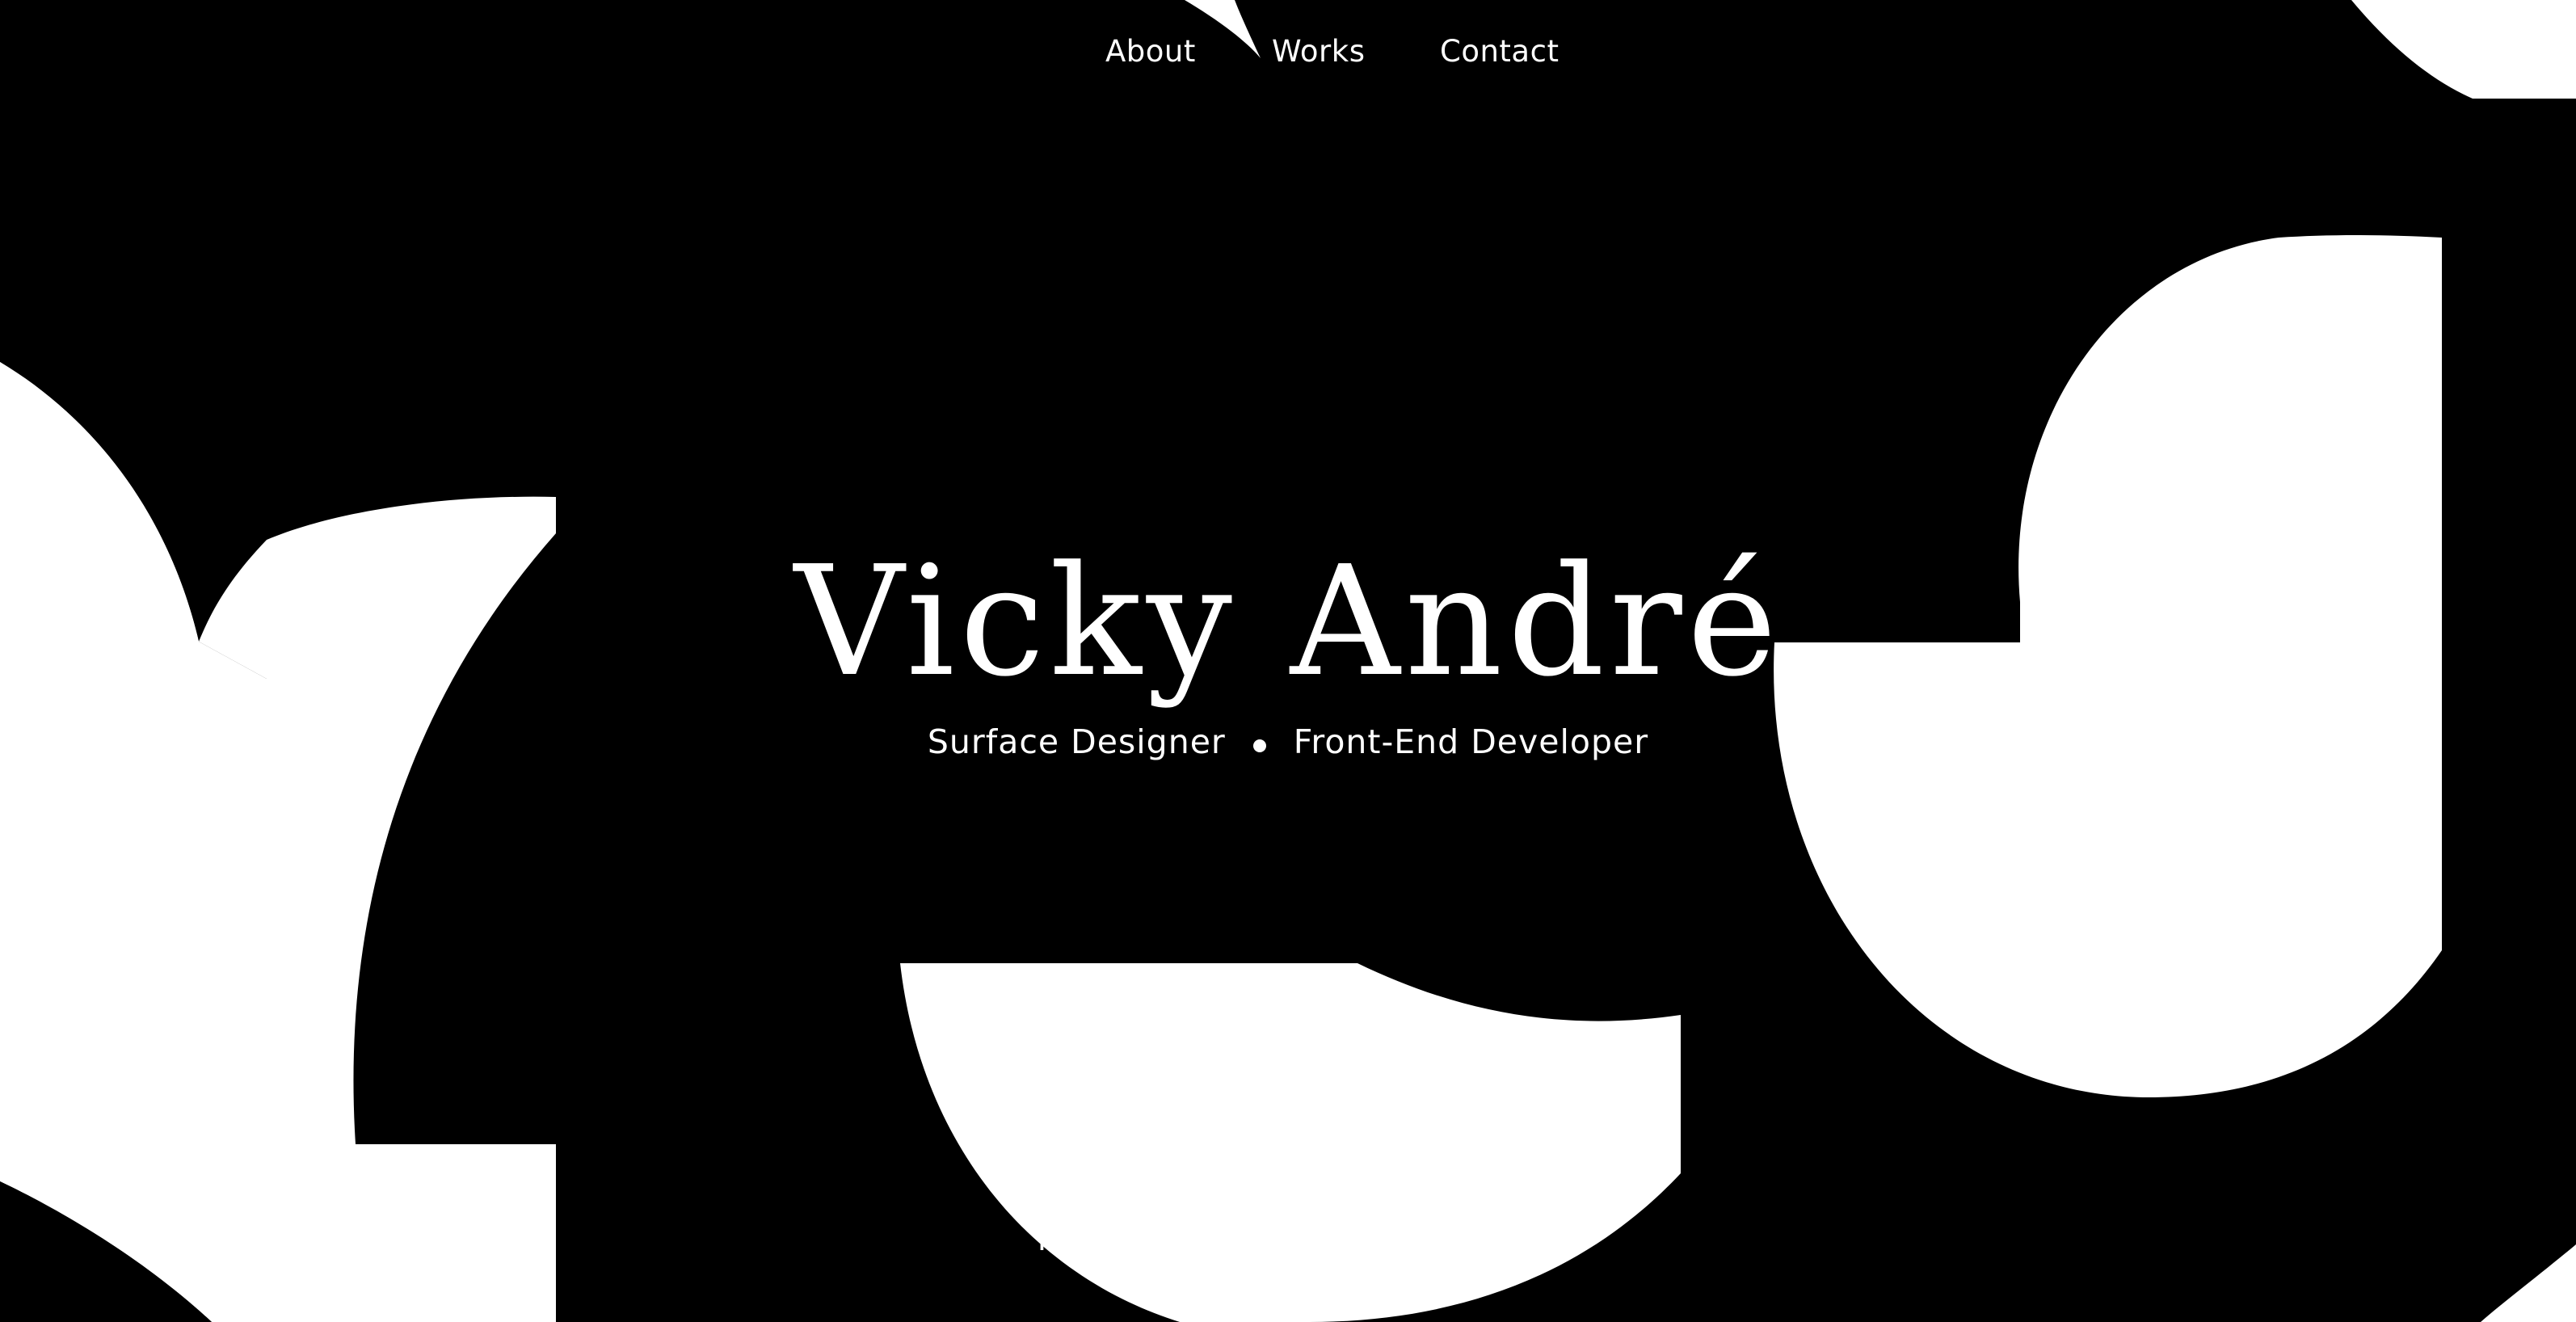  What do you see at coordinates (2463, 49) in the screenshot?
I see `top-right-corner-shape` at bounding box center [2463, 49].